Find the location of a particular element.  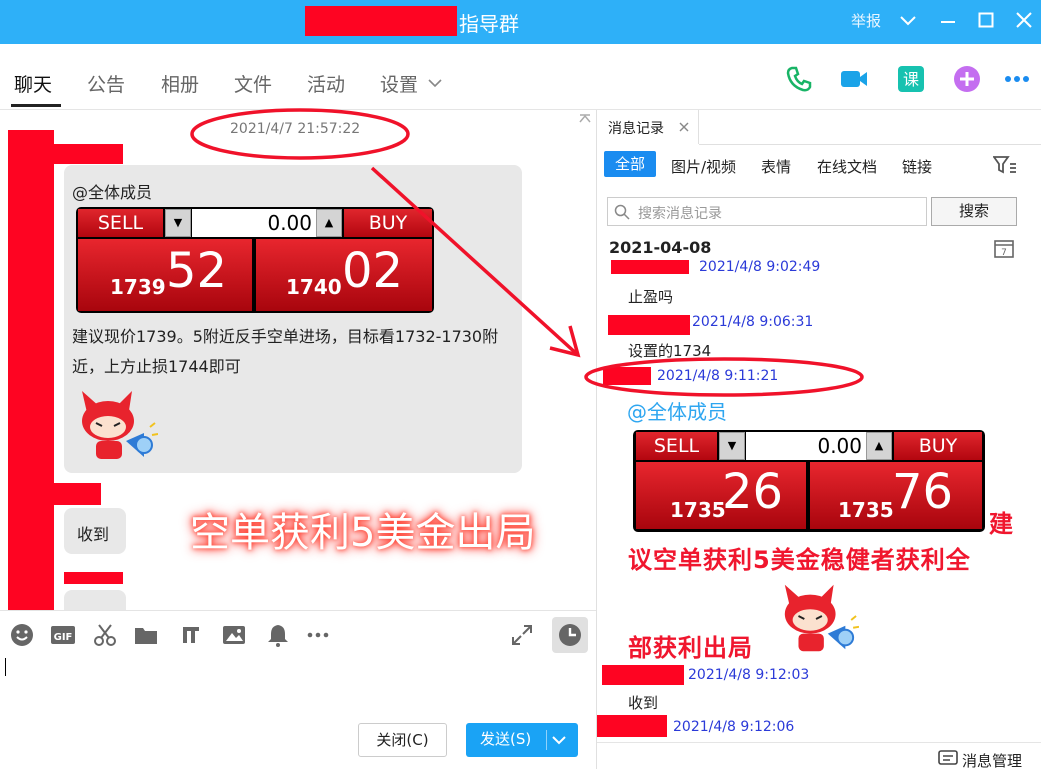

note-text: 建 is located at coordinates (1001, 524).